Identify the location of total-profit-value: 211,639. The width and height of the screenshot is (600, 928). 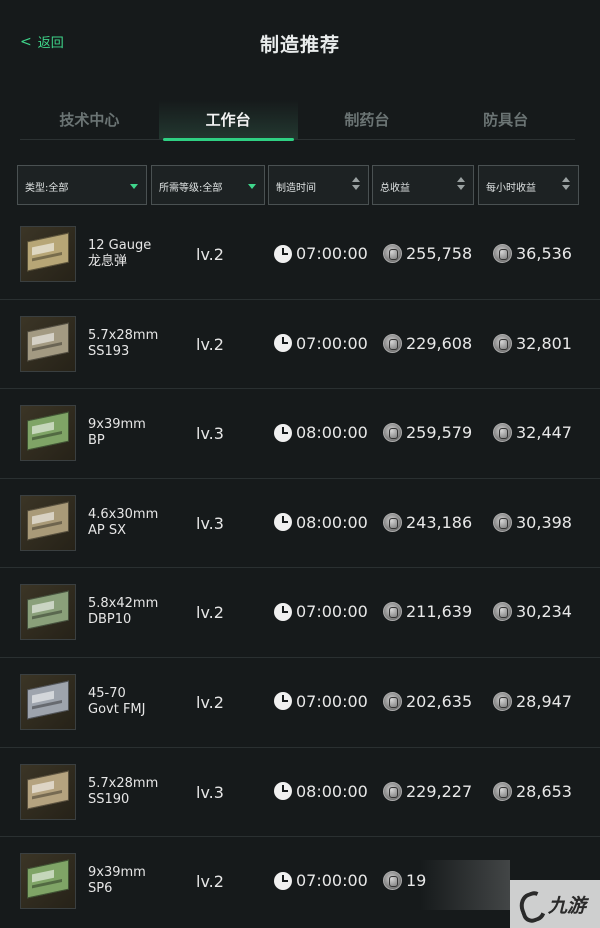
(439, 612).